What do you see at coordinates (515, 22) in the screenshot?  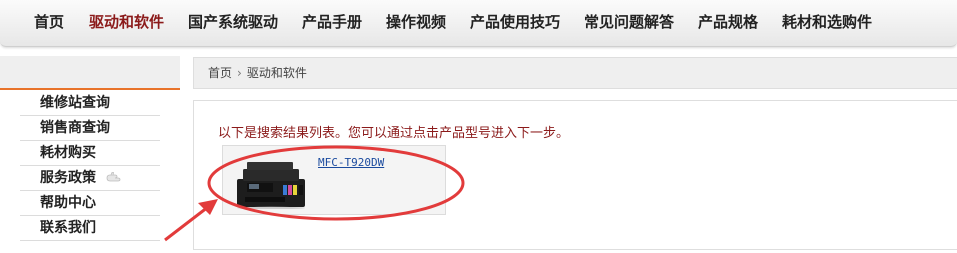 I see `nav-item-tips: 产品使用技巧` at bounding box center [515, 22].